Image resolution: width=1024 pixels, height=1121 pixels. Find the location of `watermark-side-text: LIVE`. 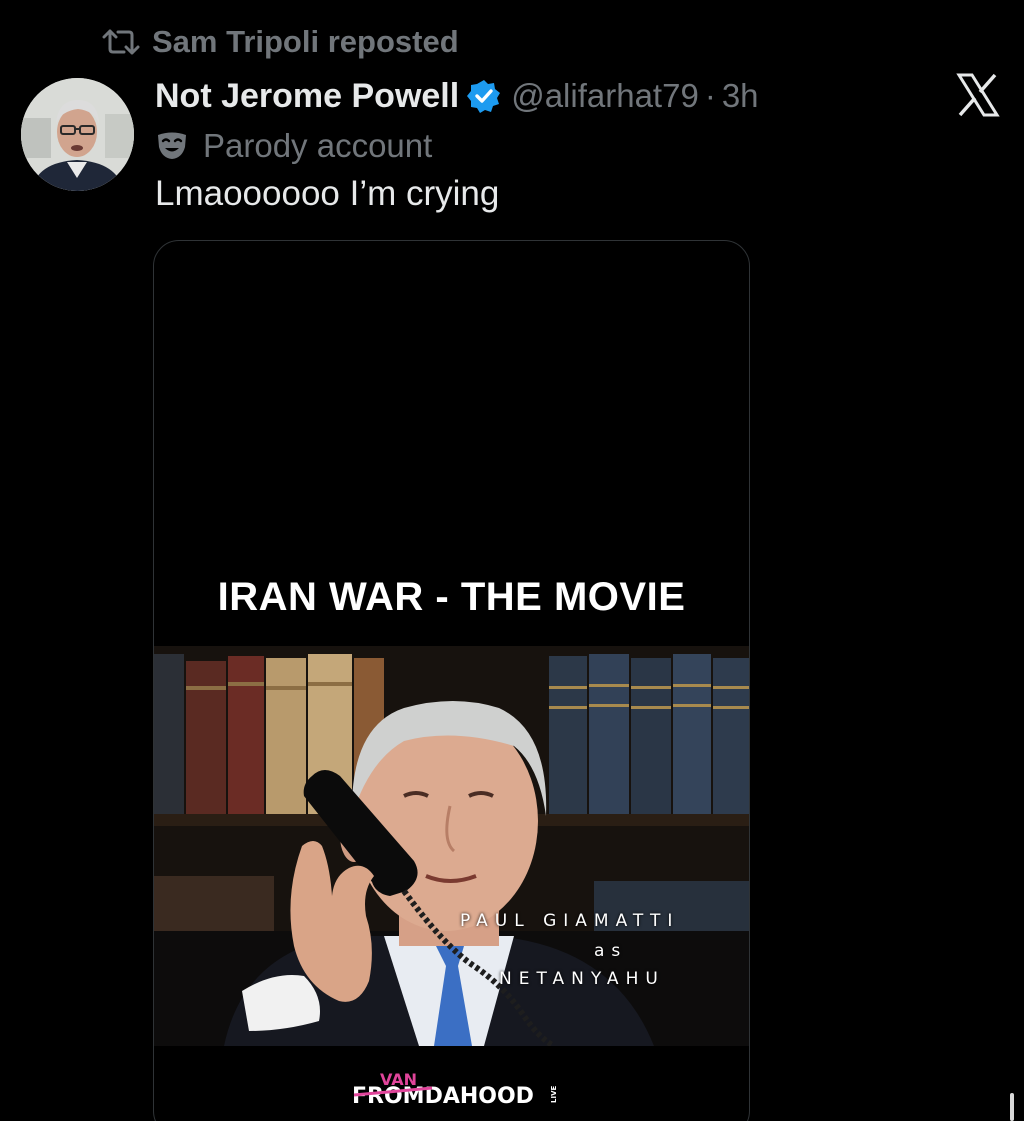

watermark-side-text: LIVE is located at coordinates (554, 1094).